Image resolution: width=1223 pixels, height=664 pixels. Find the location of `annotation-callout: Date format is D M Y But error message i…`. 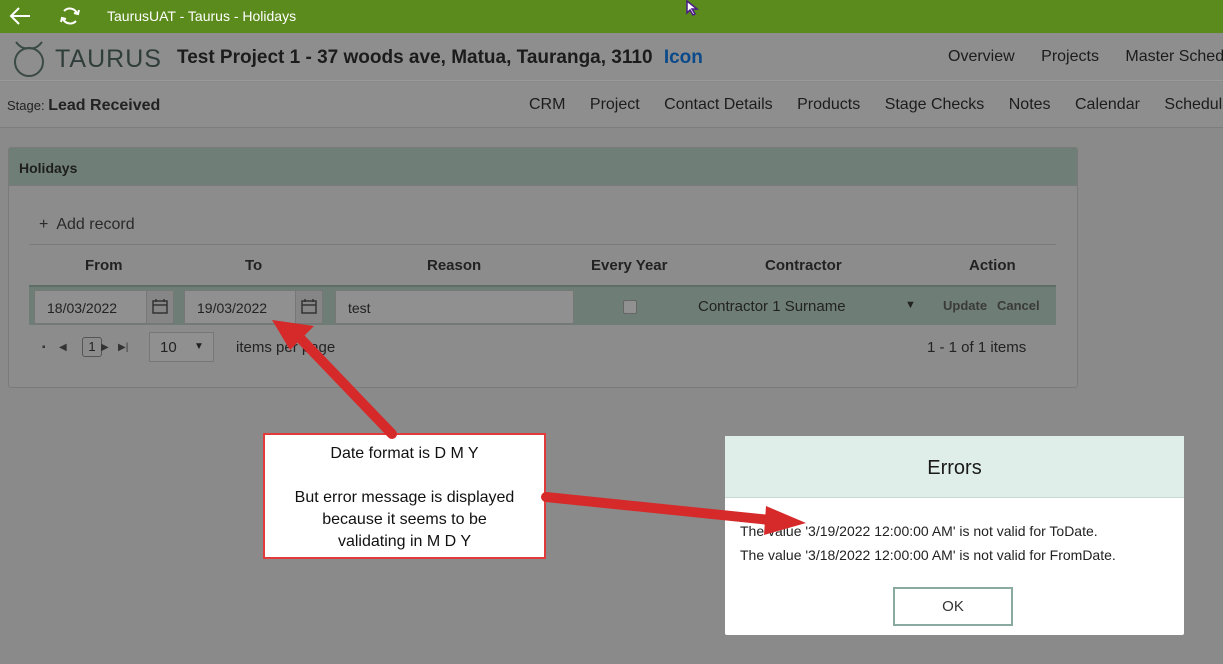

annotation-callout: Date format is D M Y But error message i… is located at coordinates (404, 496).